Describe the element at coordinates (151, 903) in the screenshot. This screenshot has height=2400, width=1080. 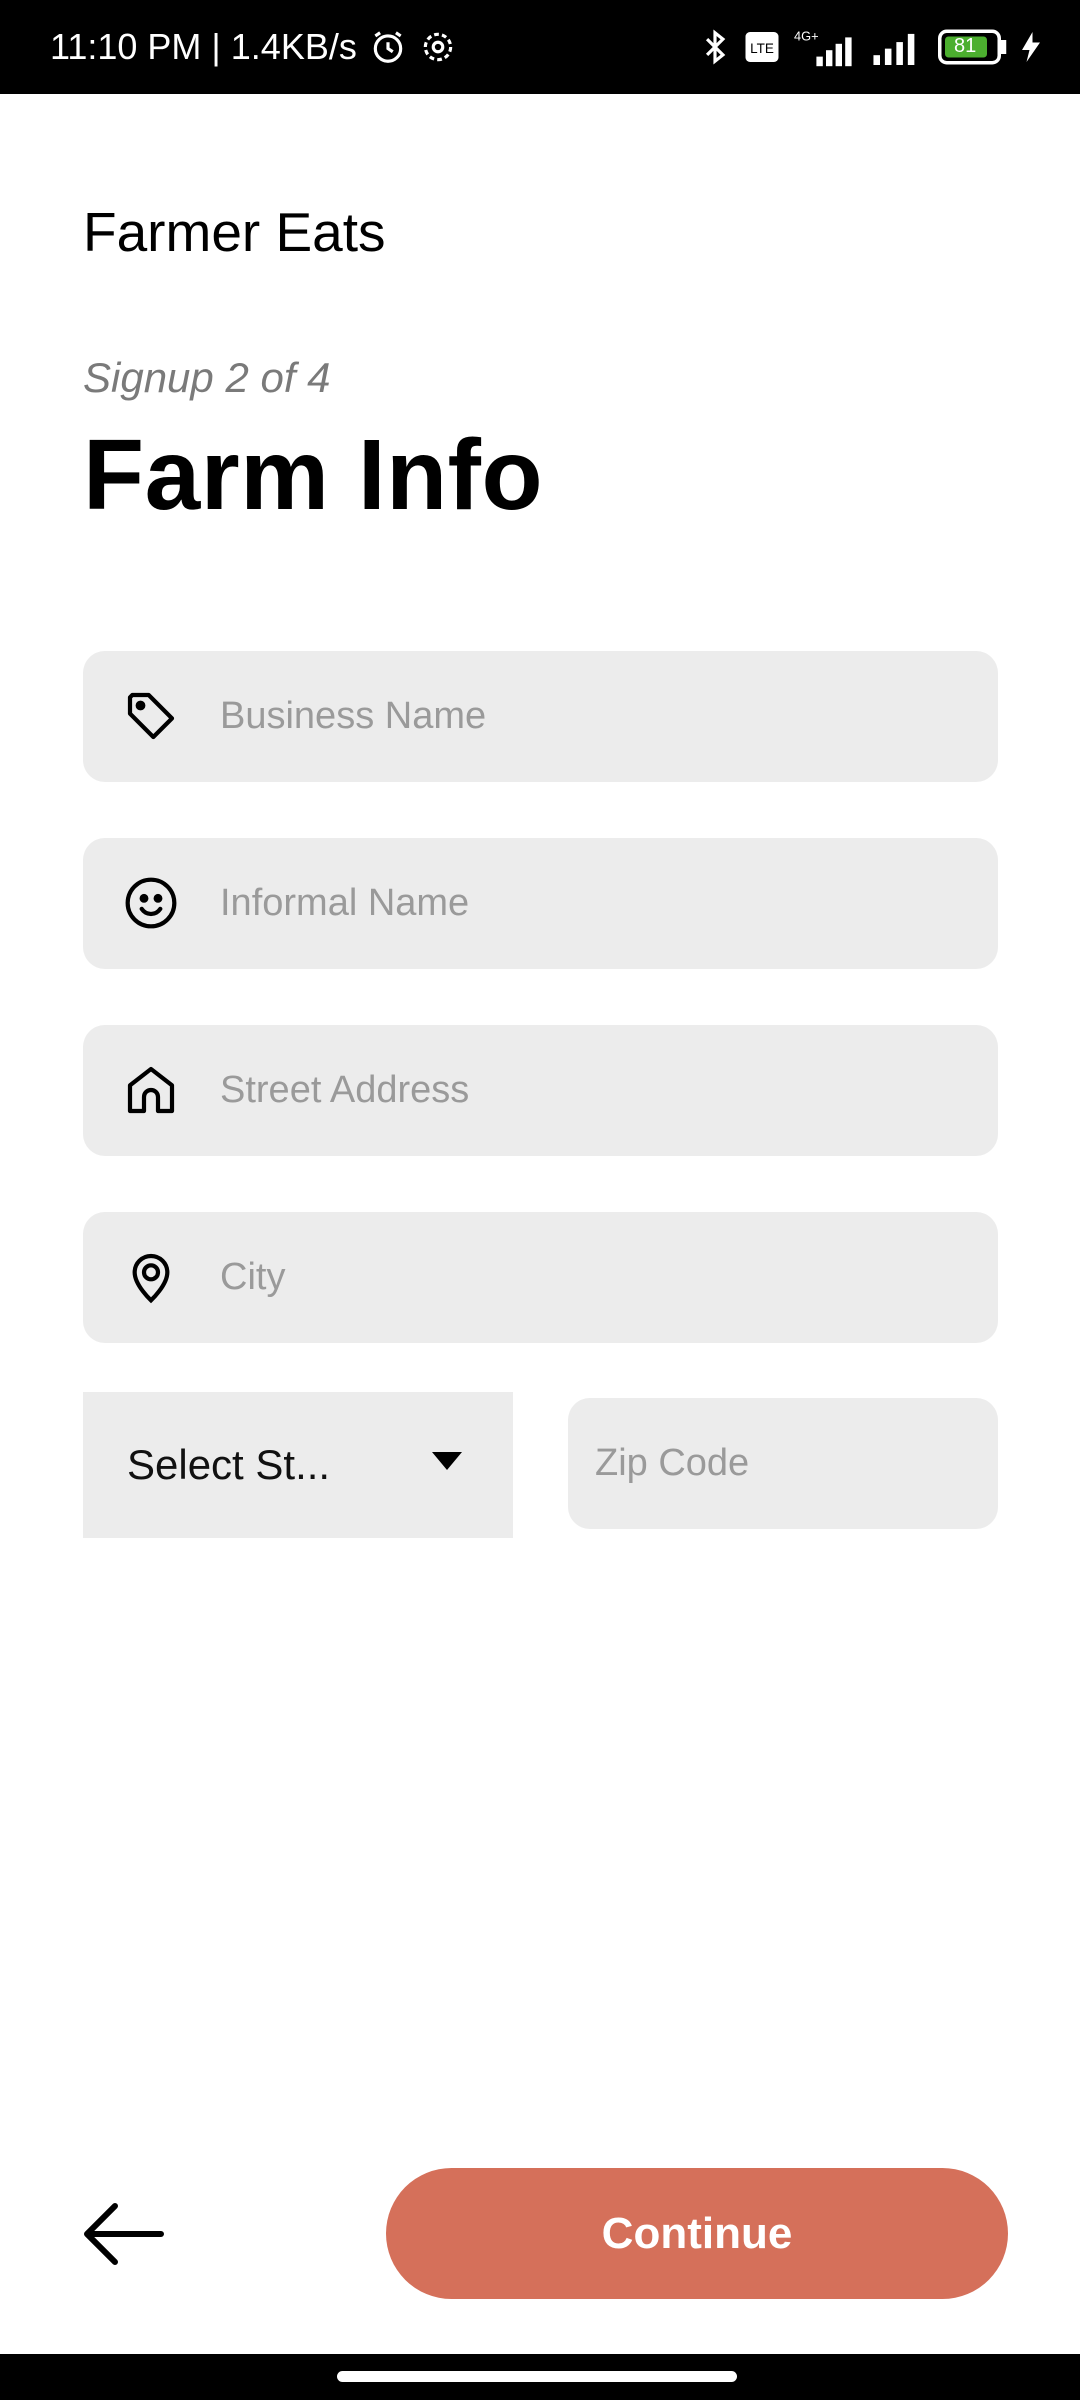
I see `smiley-icon` at that location.